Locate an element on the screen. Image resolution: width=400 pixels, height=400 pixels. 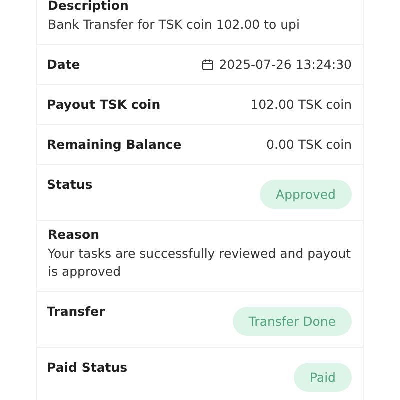
field-value: 102.00 TSK coin is located at coordinates (301, 104).